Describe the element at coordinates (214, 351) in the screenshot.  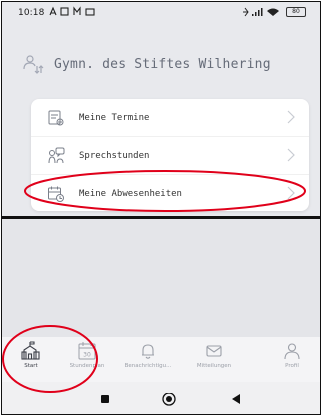
I see `envelope-icon` at that location.